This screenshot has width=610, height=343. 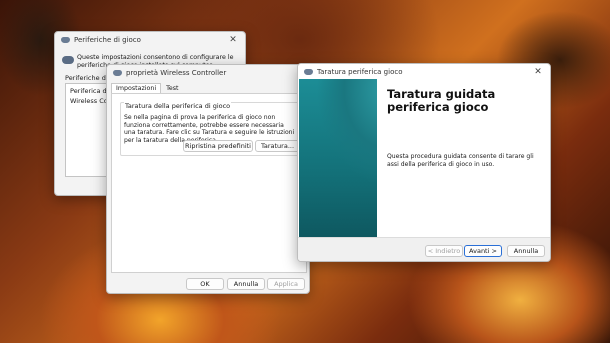 I want to click on window-title: Periferiche di gioco, so click(x=107, y=40).